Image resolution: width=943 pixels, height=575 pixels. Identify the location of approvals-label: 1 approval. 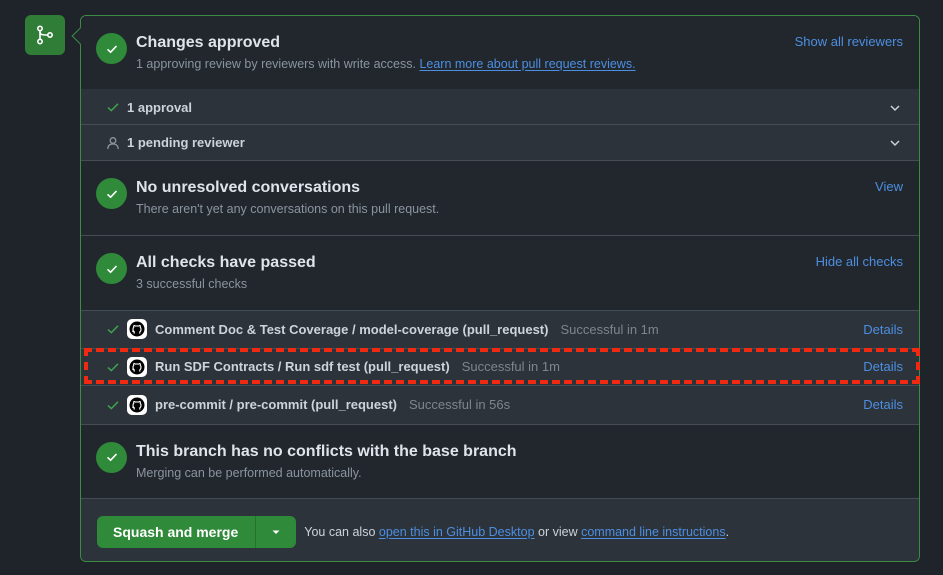
(160, 107).